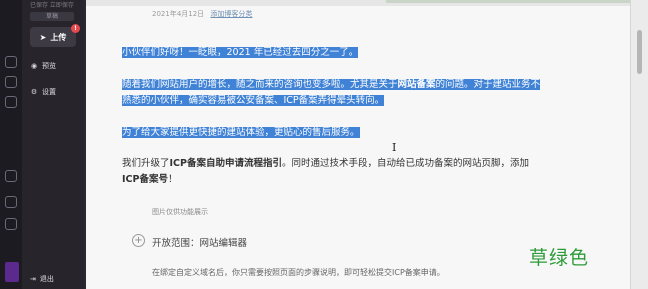  What do you see at coordinates (225, 163) in the screenshot?
I see `paragraph-text-bold: ICP备案自助申请流程指引` at bounding box center [225, 163].